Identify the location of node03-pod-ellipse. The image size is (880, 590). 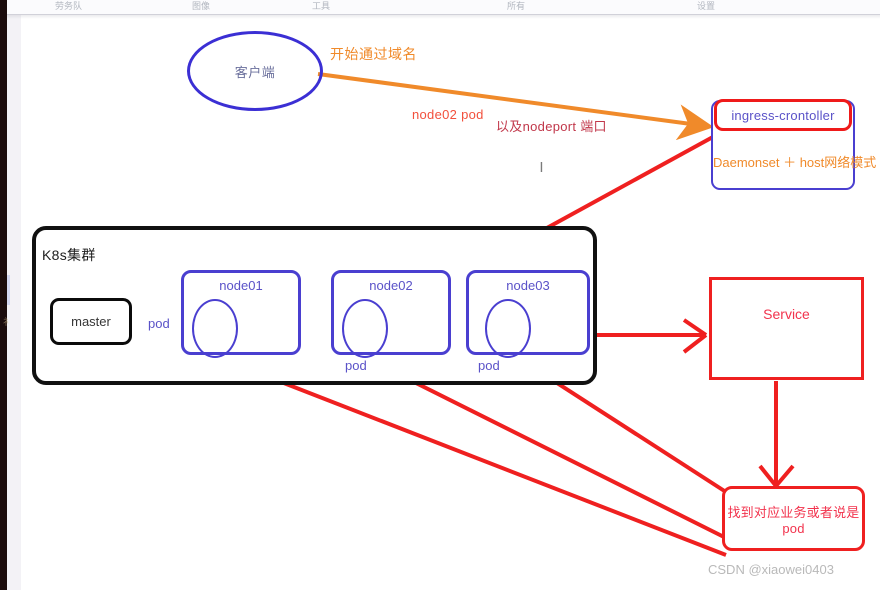
(508, 328).